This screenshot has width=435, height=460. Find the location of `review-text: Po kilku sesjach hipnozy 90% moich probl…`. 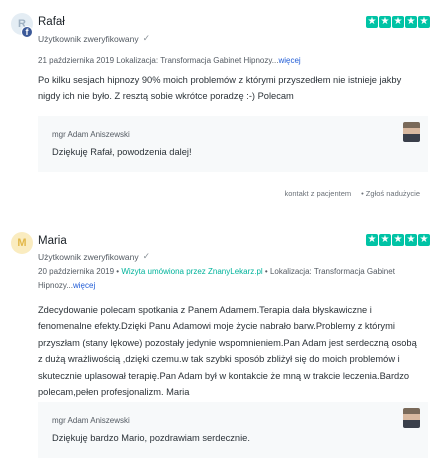

review-text: Po kilku sesjach hipnozy 90% moich probl… is located at coordinates (220, 88).